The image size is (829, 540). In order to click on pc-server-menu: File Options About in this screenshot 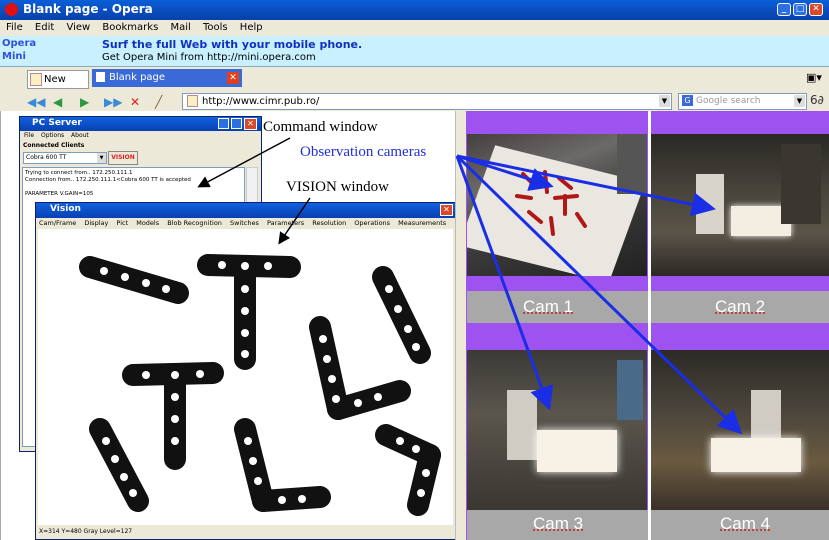, I will do `click(56, 135)`.